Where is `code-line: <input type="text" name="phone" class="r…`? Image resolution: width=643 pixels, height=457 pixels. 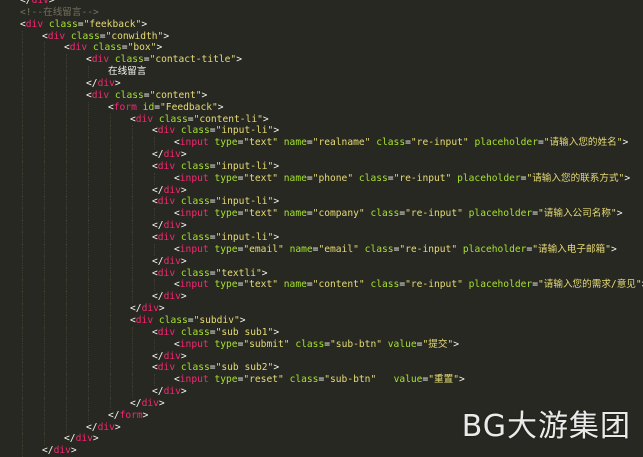 code-line: <input type="text" name="phone" class="r… is located at coordinates (402, 178).